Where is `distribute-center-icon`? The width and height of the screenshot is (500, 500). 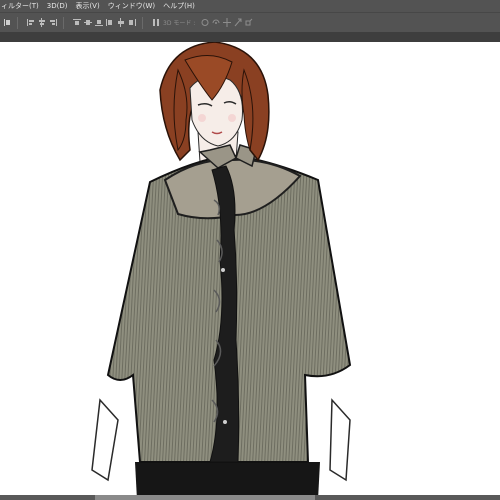
distribute-center-icon is located at coordinates (121, 22).